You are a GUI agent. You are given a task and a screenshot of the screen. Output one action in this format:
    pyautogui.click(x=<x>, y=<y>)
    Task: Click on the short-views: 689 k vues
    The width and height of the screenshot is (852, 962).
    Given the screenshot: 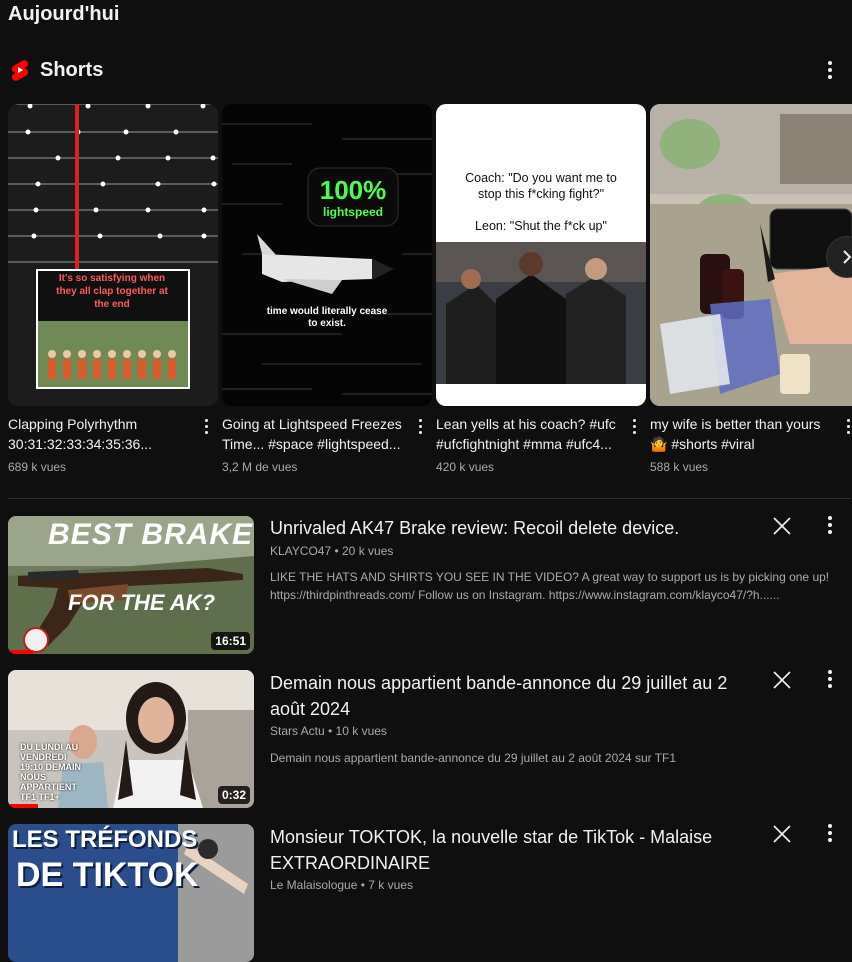 What is the action you would take?
    pyautogui.click(x=37, y=467)
    